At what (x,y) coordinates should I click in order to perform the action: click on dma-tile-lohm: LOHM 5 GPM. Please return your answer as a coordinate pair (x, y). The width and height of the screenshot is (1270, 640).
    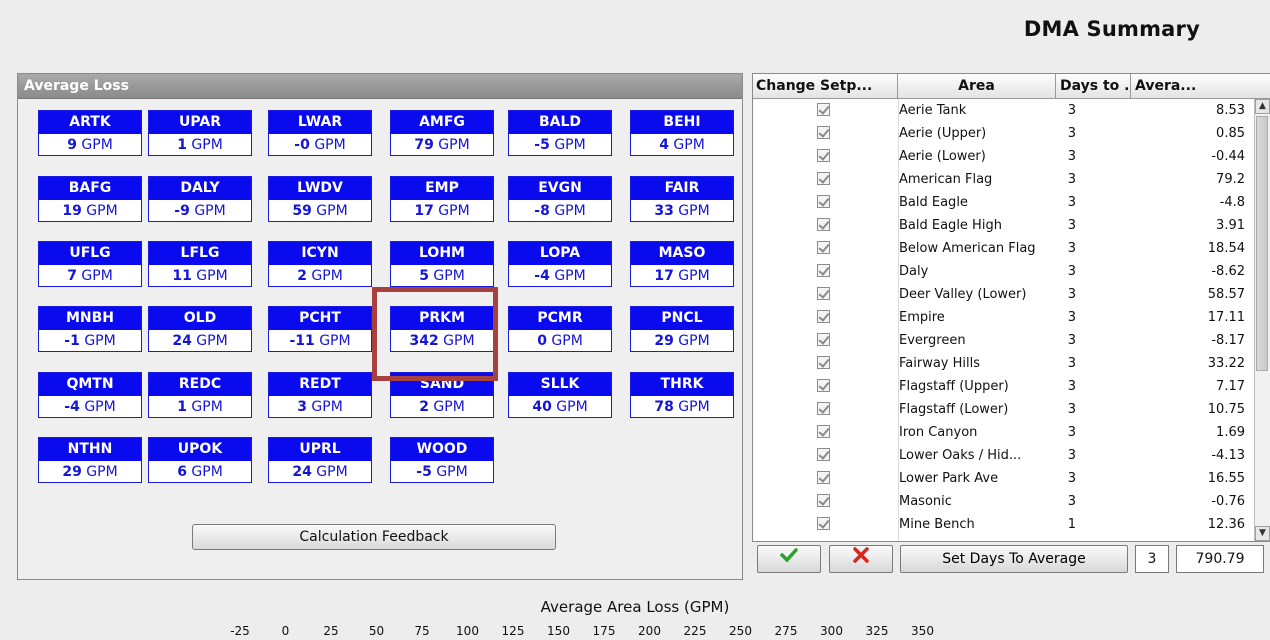
    Looking at the image, I should click on (442, 264).